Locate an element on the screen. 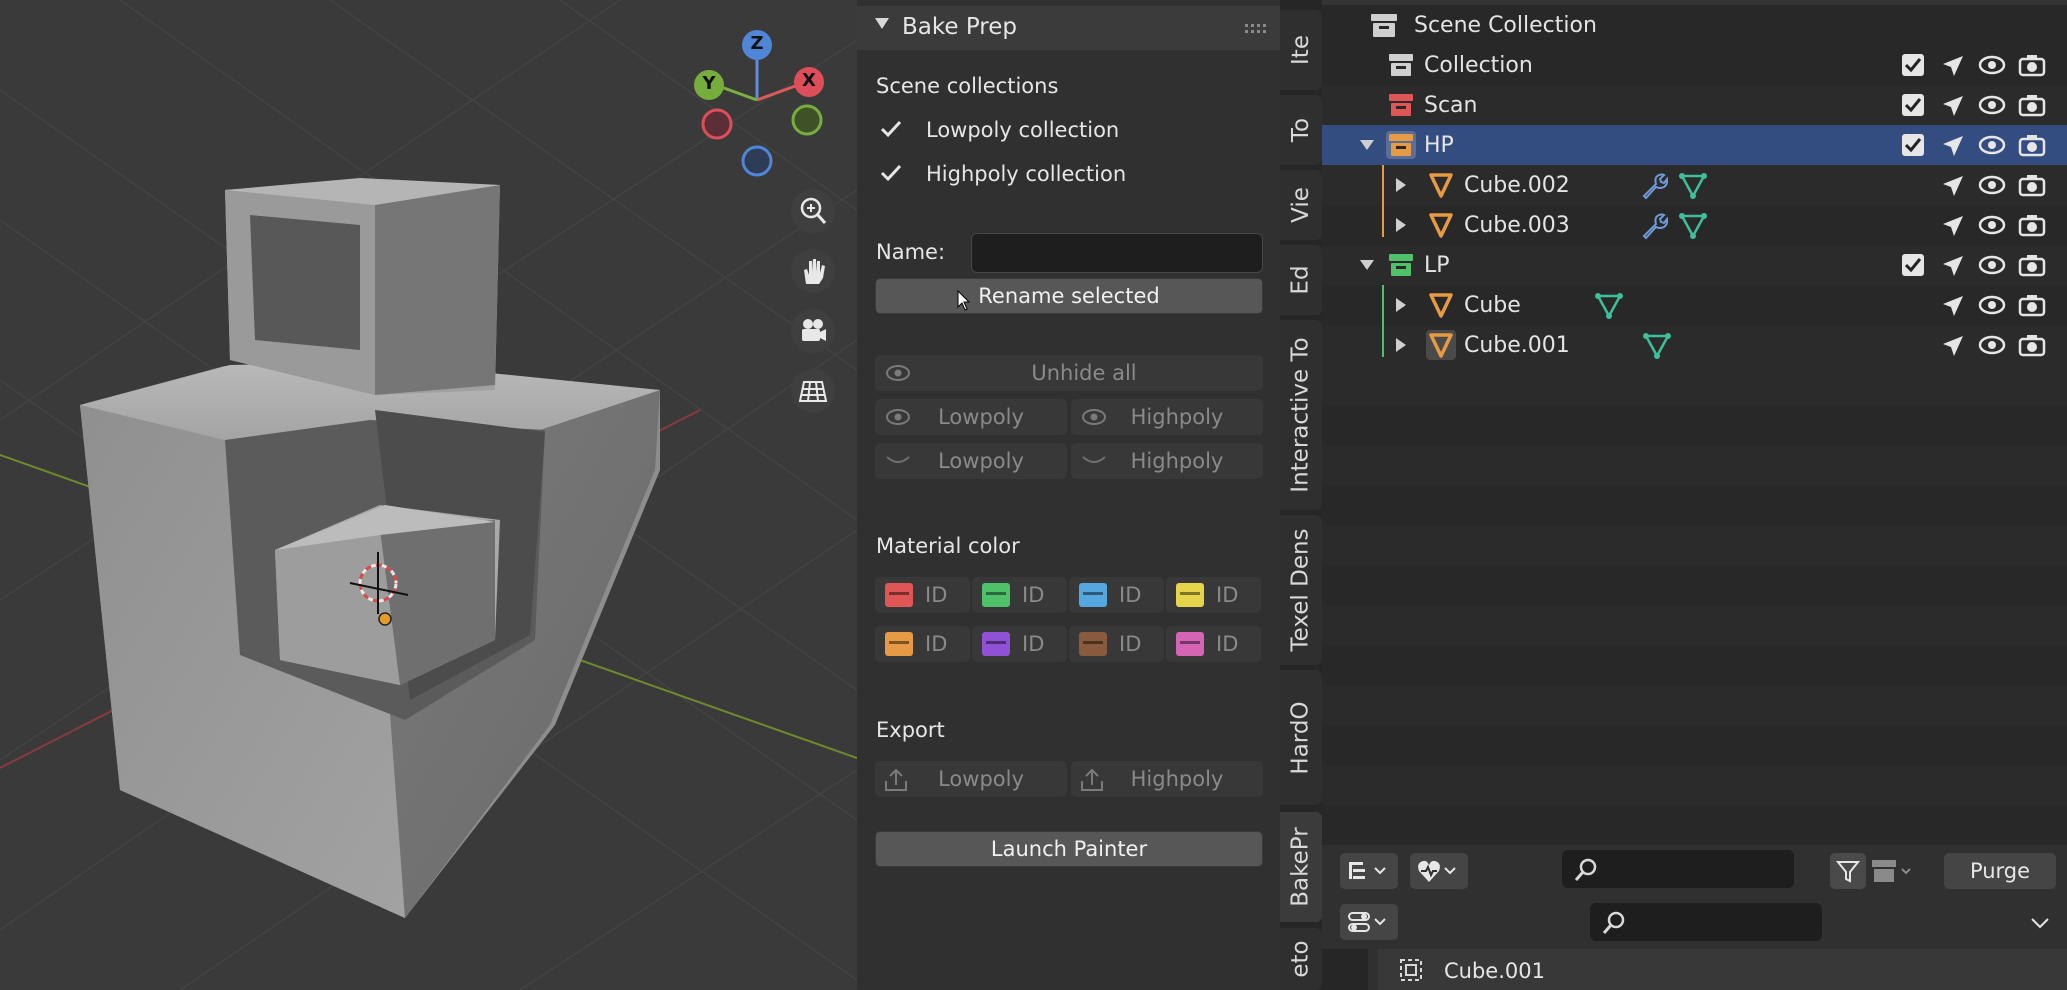 The height and width of the screenshot is (990, 2067). object-row: Cube.002 is located at coordinates (1694, 185).